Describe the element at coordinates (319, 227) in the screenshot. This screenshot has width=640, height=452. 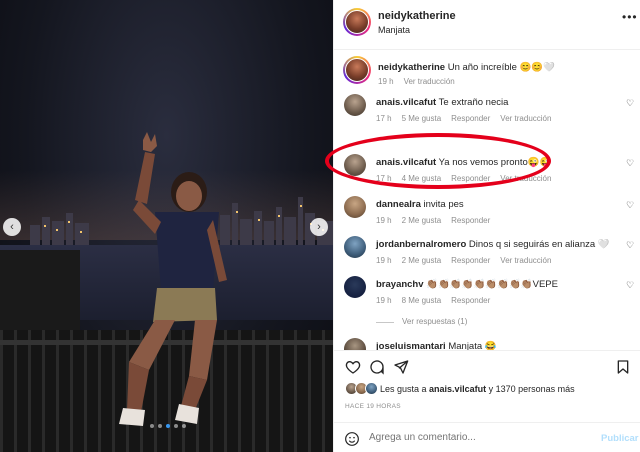
I see `next-image-button: ›` at that location.